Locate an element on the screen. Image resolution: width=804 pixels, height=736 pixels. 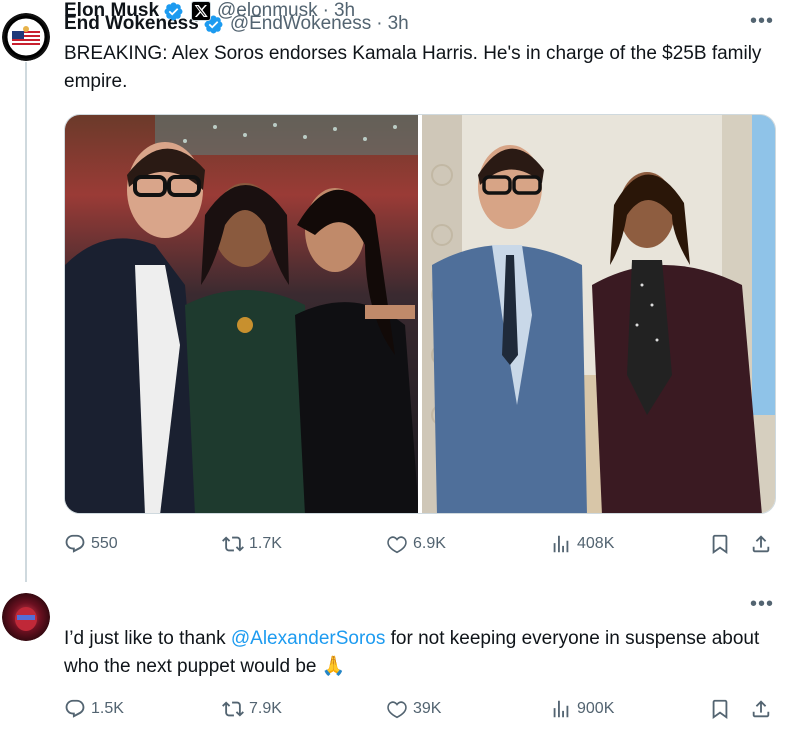
like-button: 6.9K is located at coordinates (416, 544).